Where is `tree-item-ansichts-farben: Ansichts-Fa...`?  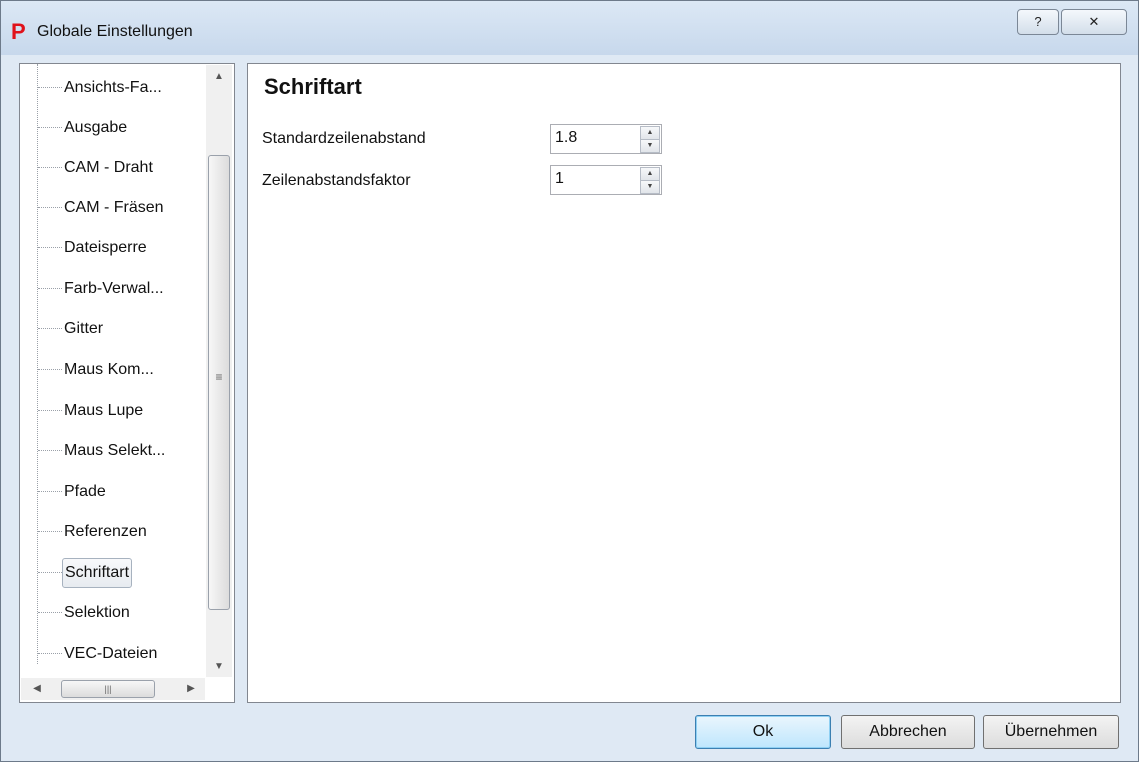 tree-item-ansichts-farben: Ansichts-Fa... is located at coordinates (92, 88).